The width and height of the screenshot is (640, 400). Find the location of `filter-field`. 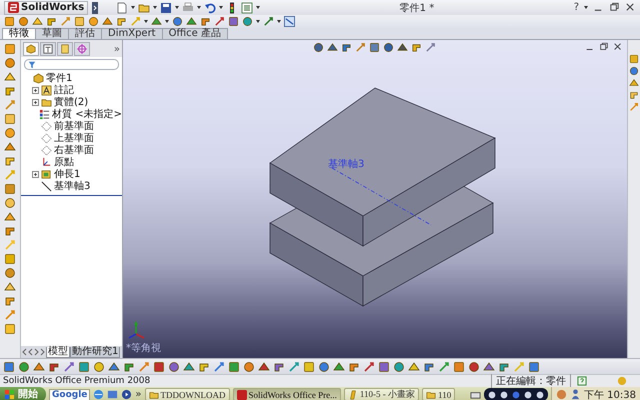

filter-field is located at coordinates (71, 64).